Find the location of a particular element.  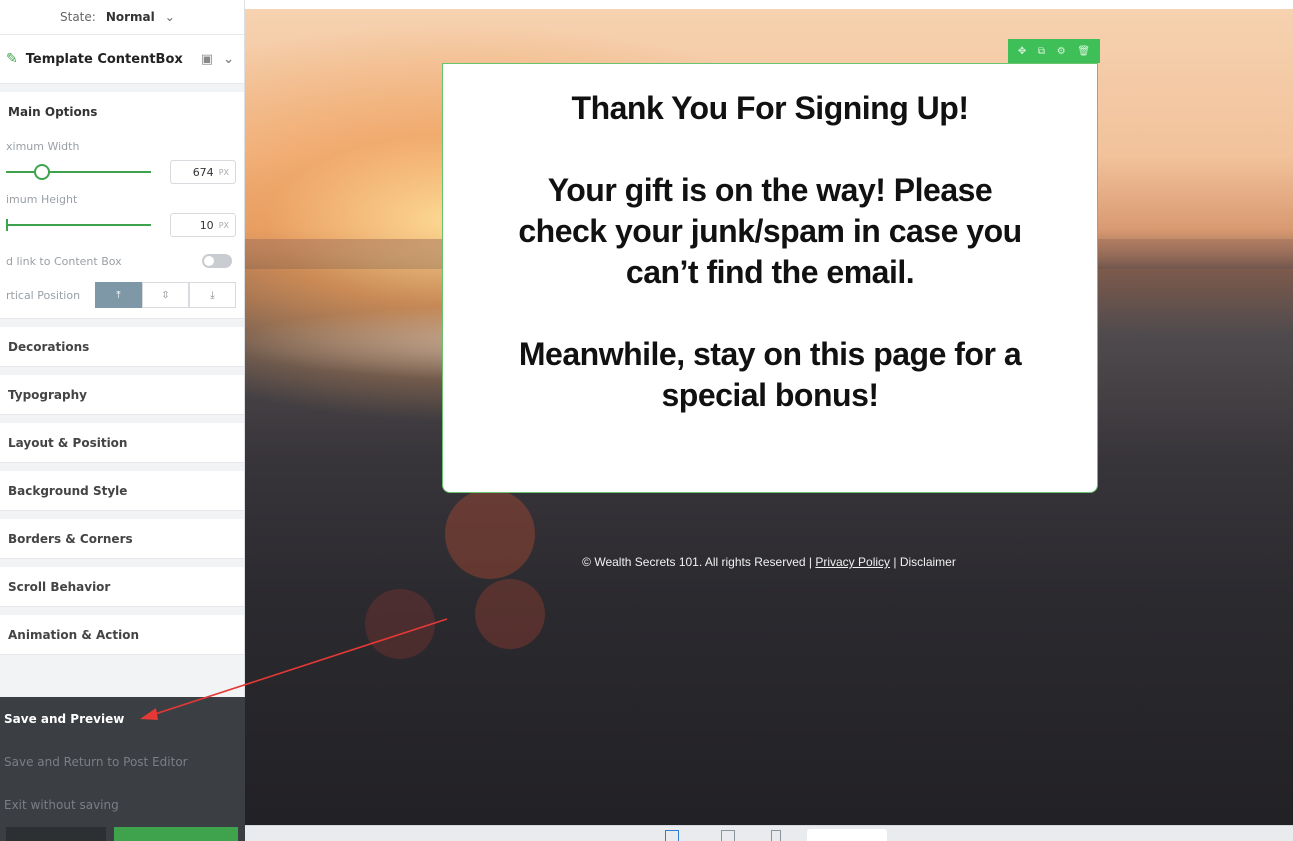

max-width-value: 674 is located at coordinates (203, 172).